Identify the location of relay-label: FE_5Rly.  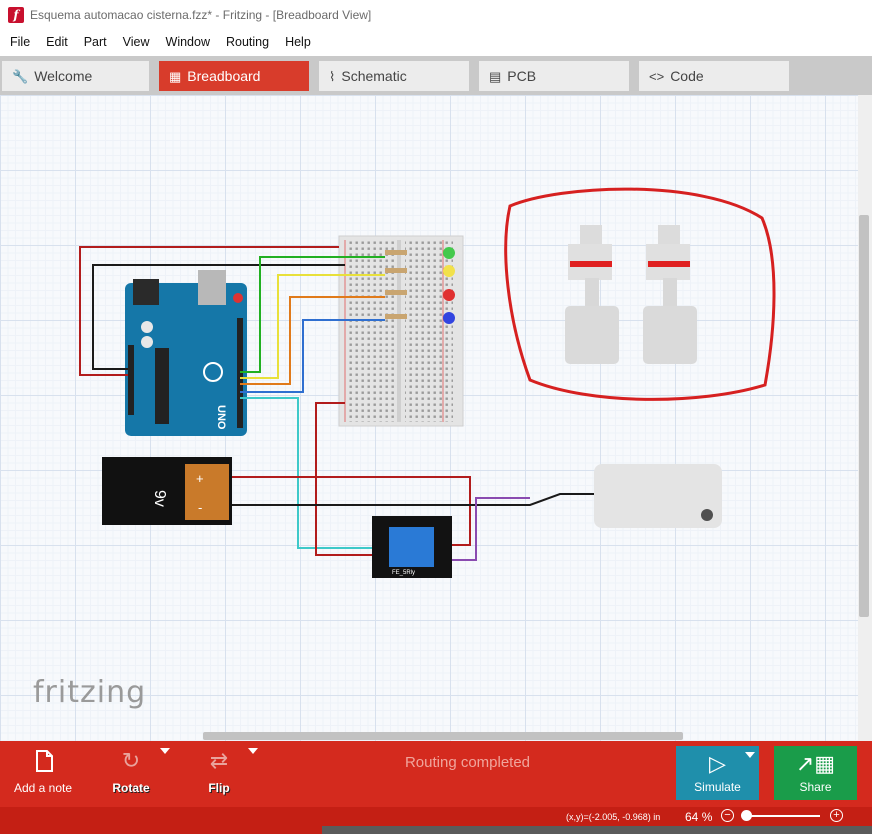
(403, 573).